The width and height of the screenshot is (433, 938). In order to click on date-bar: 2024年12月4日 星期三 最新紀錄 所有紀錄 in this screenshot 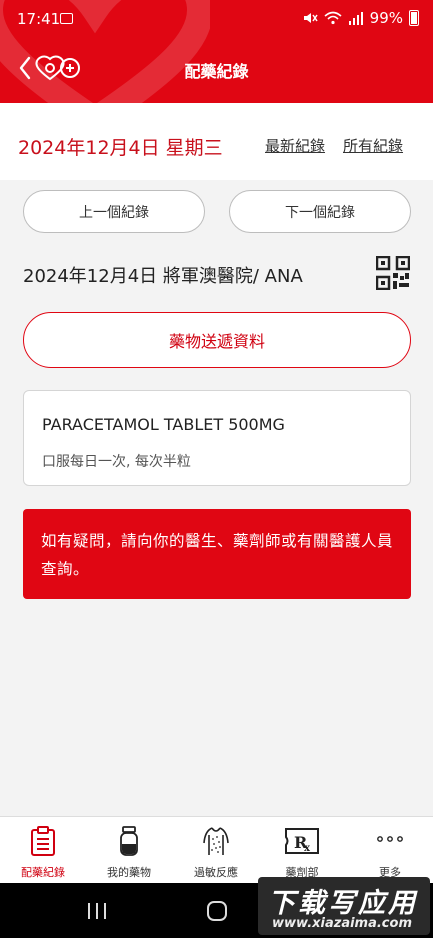, I will do `click(216, 141)`.